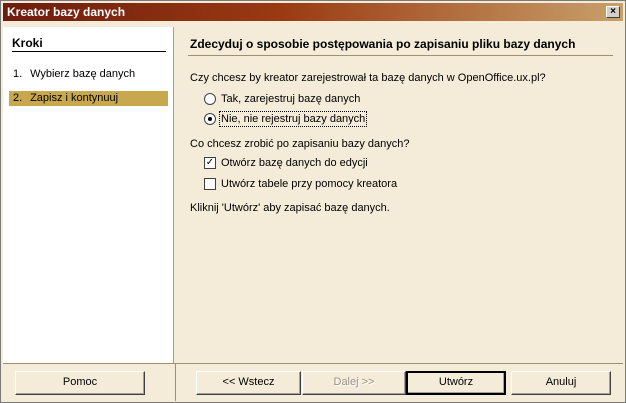 This screenshot has height=403, width=626. What do you see at coordinates (80, 383) in the screenshot?
I see `help-button: Pomoc` at bounding box center [80, 383].